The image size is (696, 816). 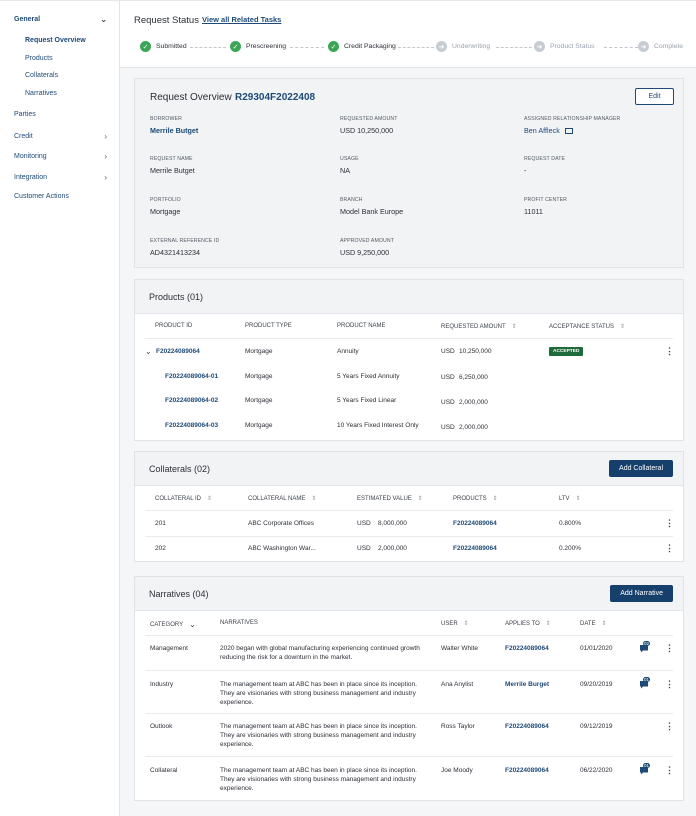 What do you see at coordinates (570, 499) in the screenshot?
I see `column-header-sortable: LTV ⇕` at bounding box center [570, 499].